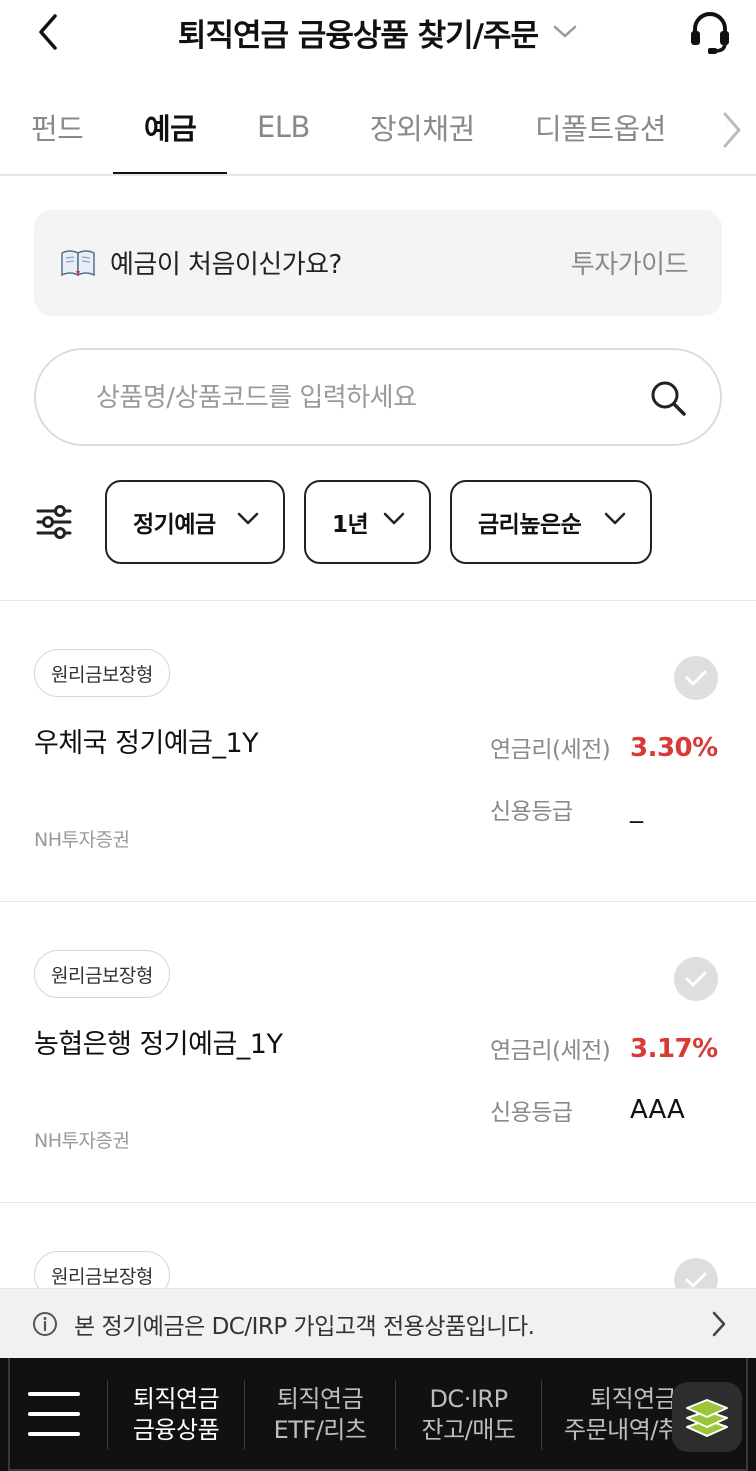 This screenshot has height=1471, width=756. I want to click on search-icon, so click(668, 398).